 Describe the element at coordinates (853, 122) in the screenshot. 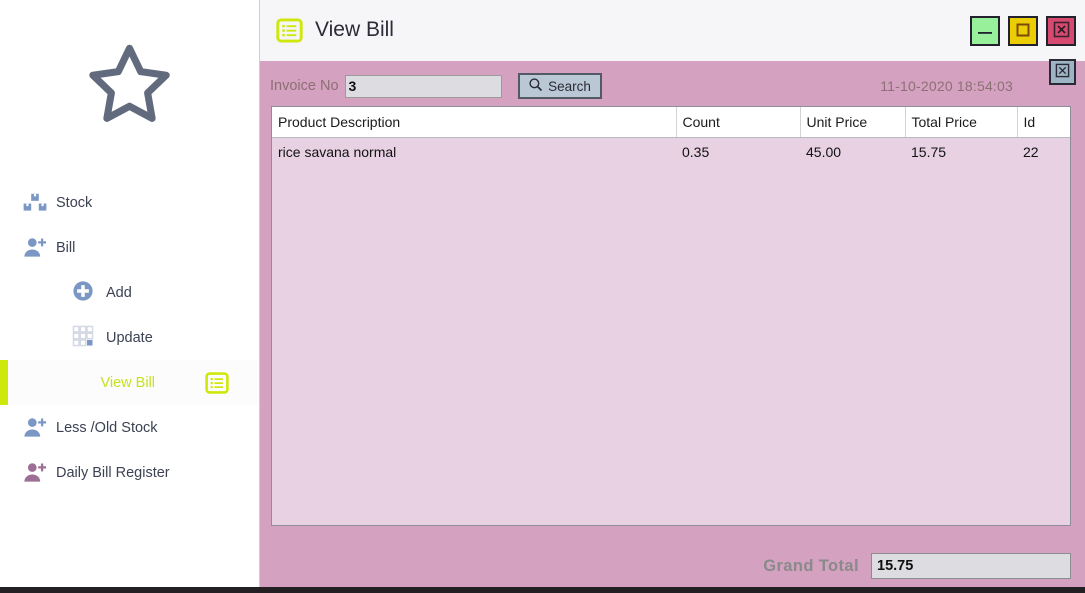

I see `column-header-unit-price: Unit Price` at that location.